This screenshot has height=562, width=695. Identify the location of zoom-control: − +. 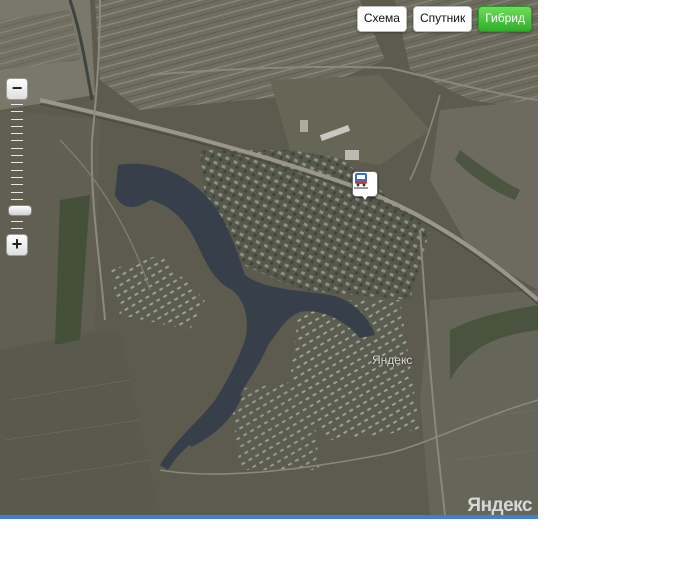
(19, 167).